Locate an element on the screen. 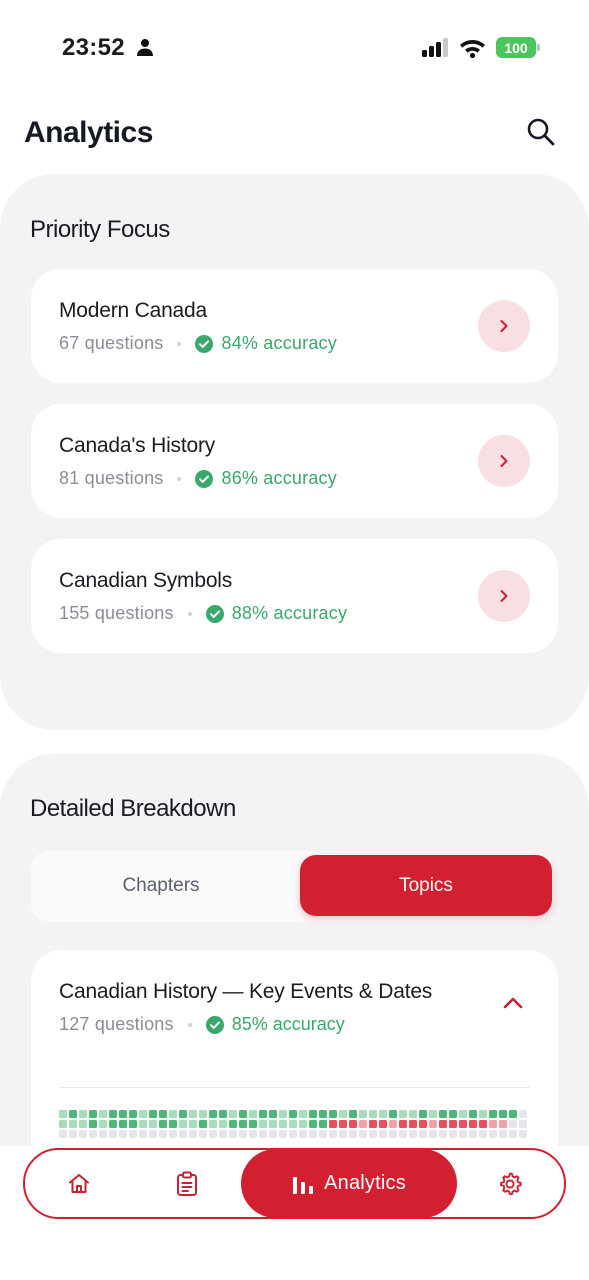  clipboard-icon is located at coordinates (187, 1183).